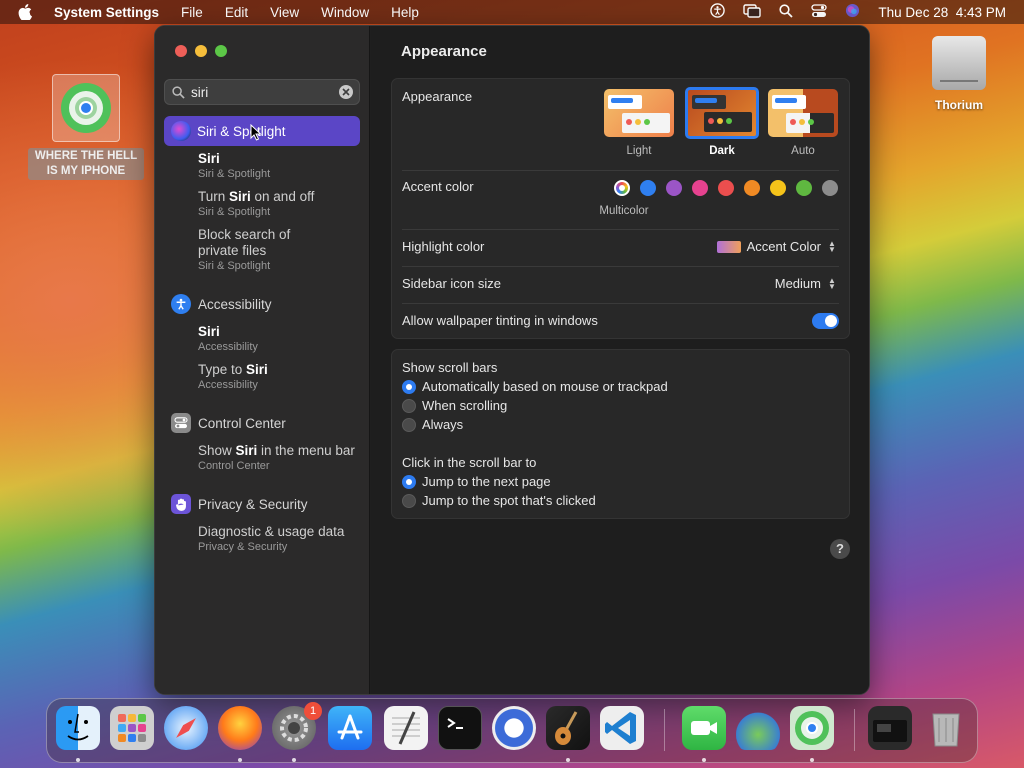 The image size is (1024, 768). I want to click on search-result: Type to Siri Accessibility, so click(280, 377).